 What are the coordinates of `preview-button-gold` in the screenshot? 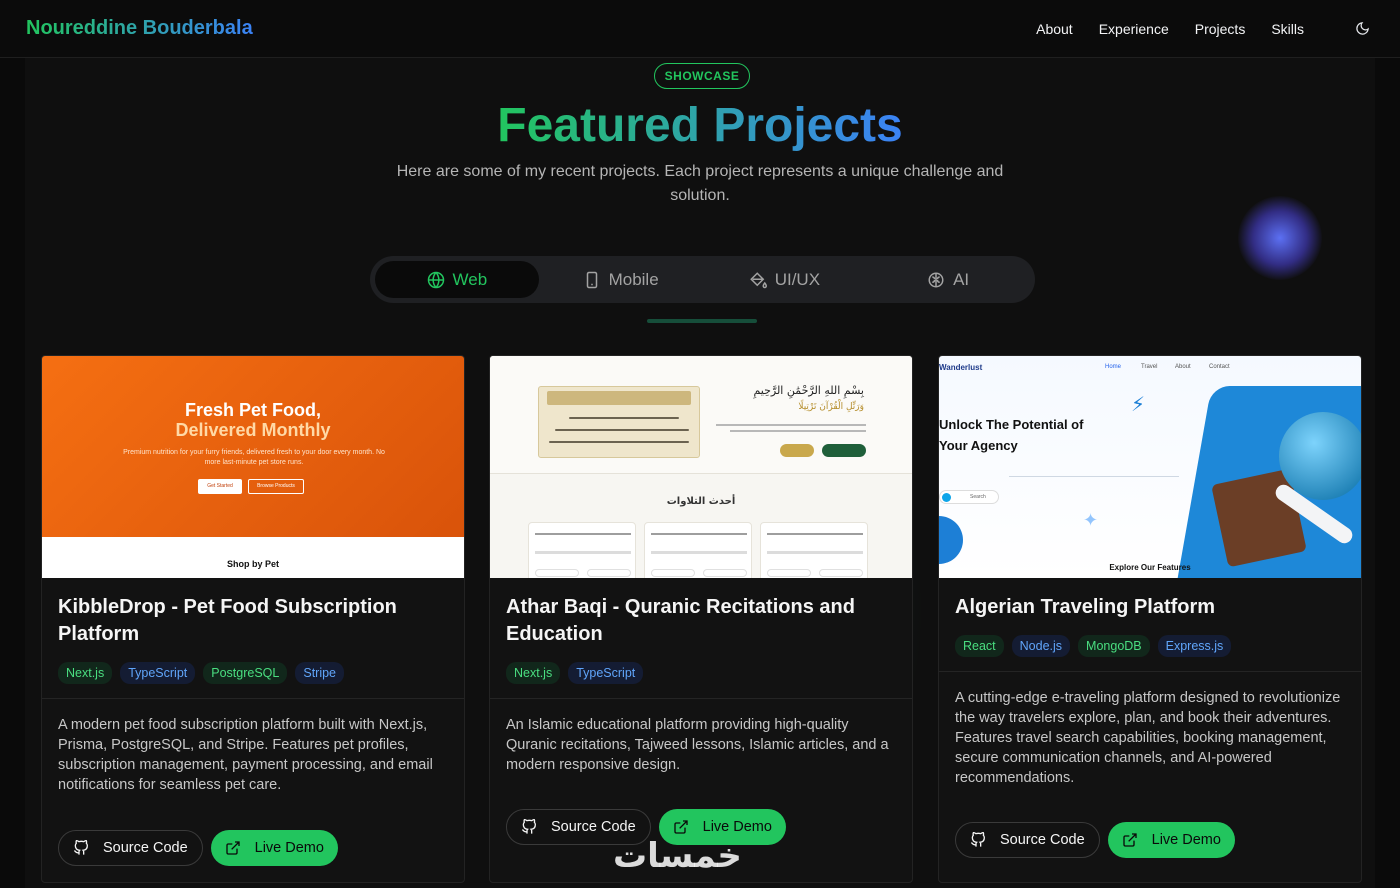 It's located at (797, 450).